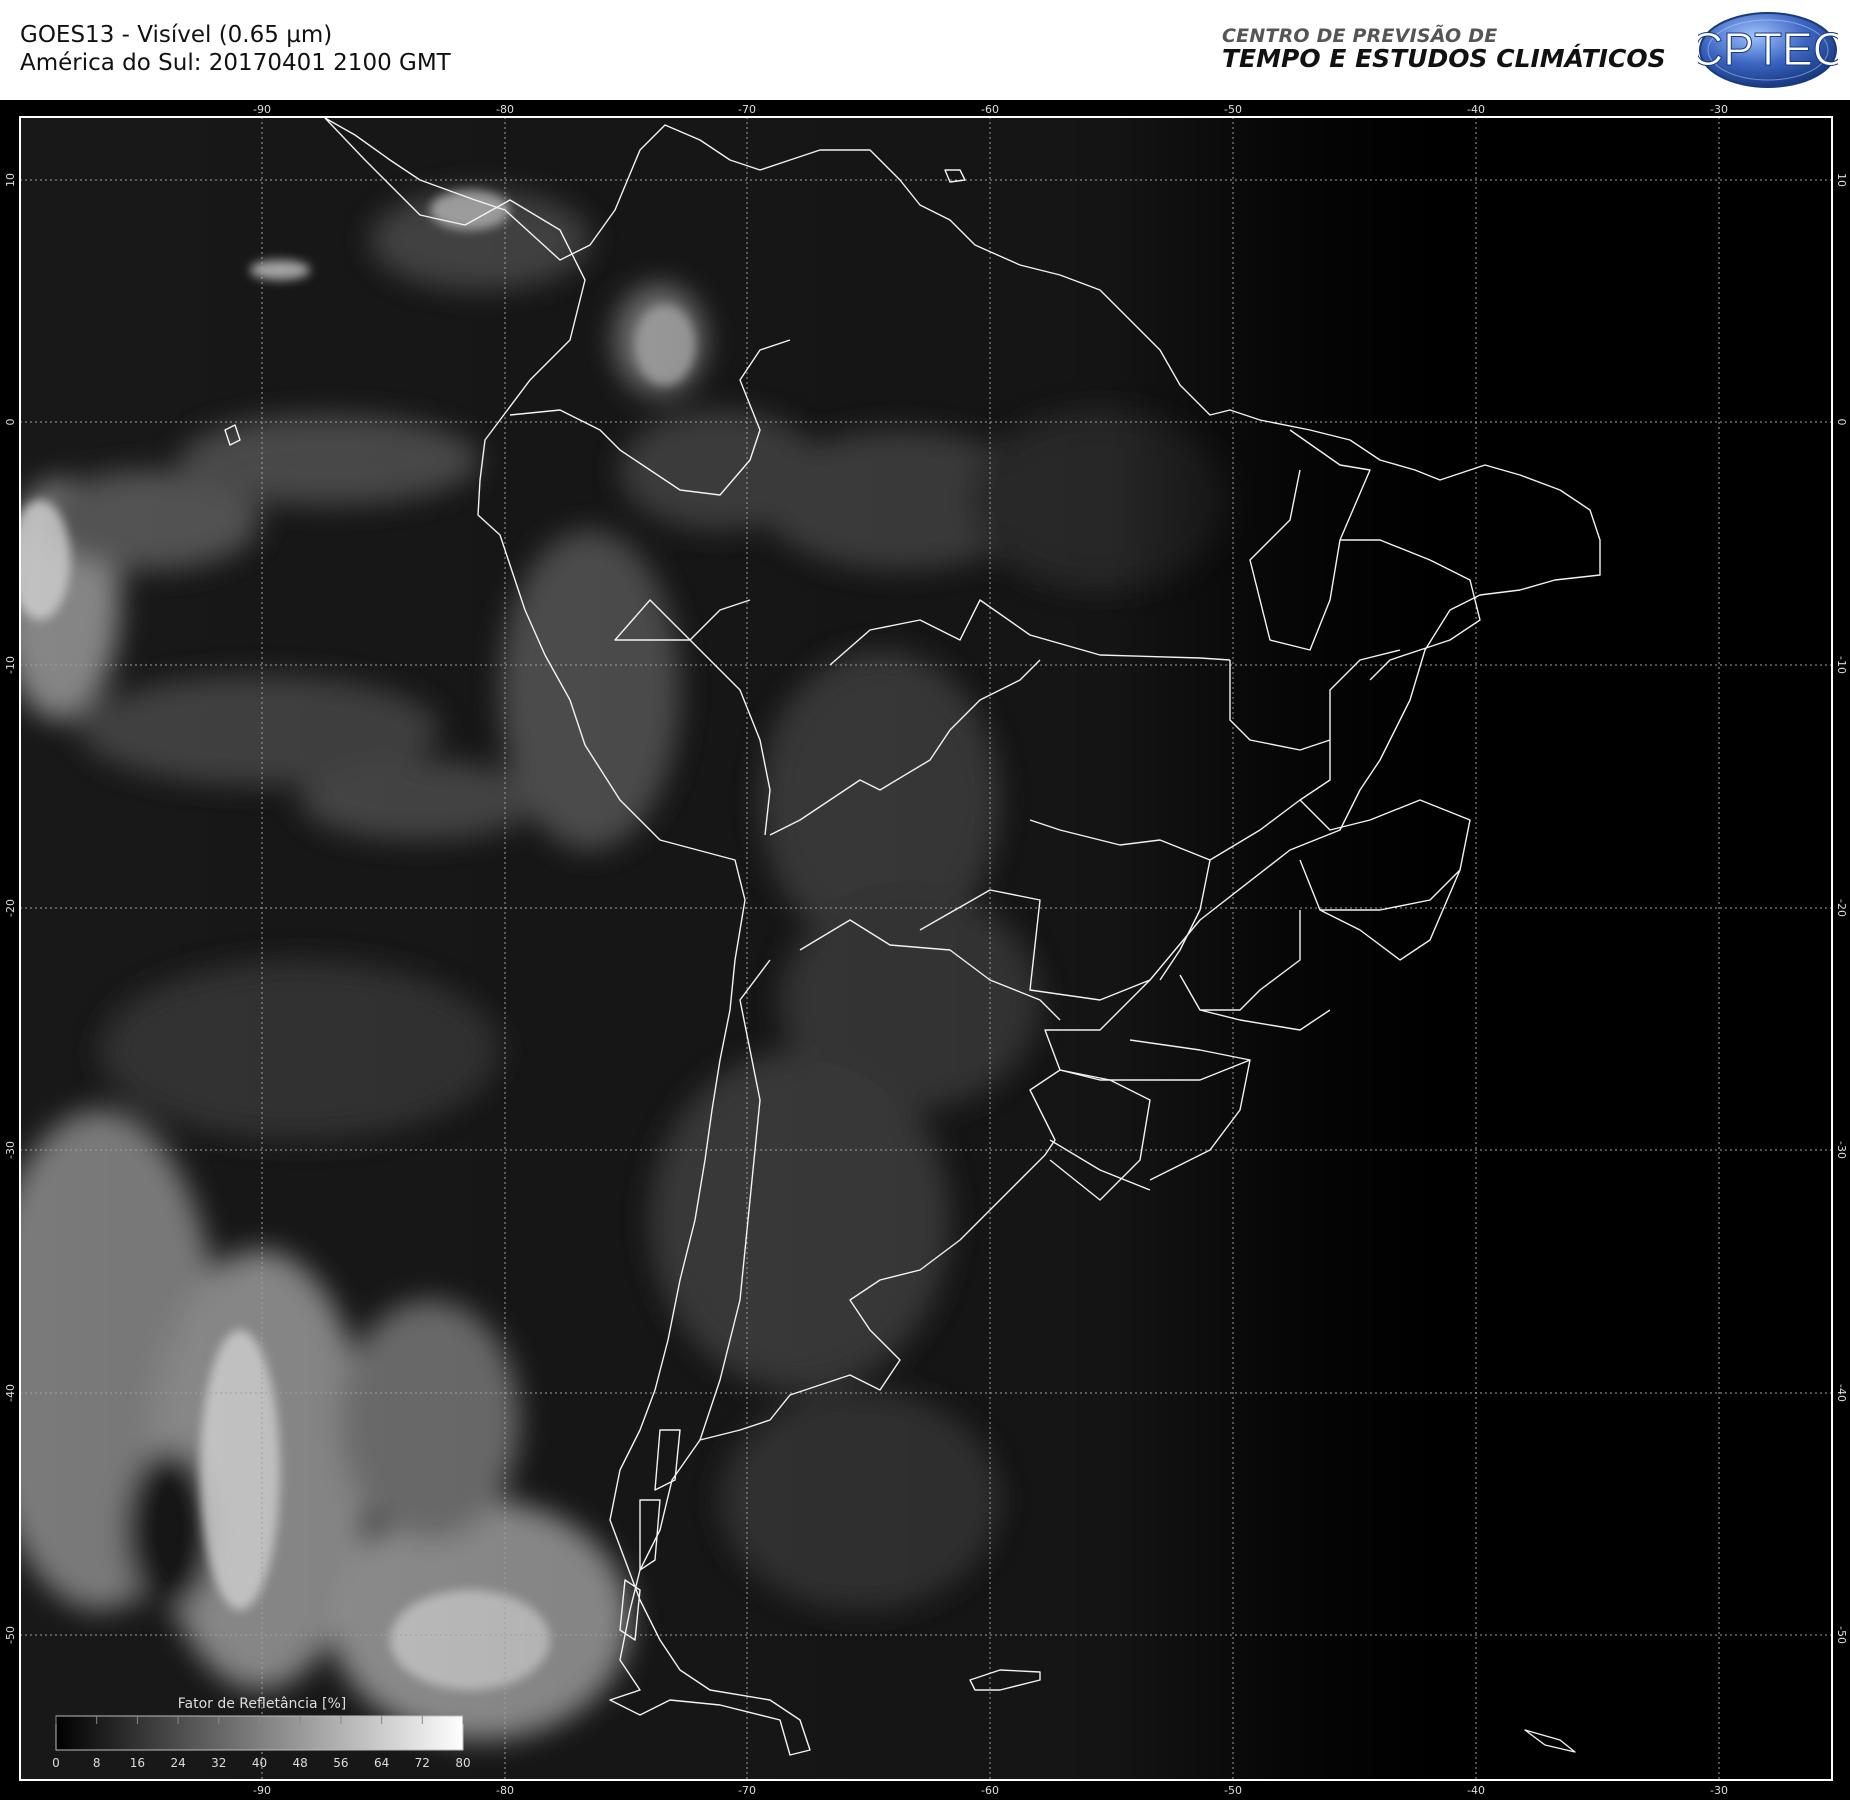  I want to click on lon-label-bottom: -90, so click(262, 1790).